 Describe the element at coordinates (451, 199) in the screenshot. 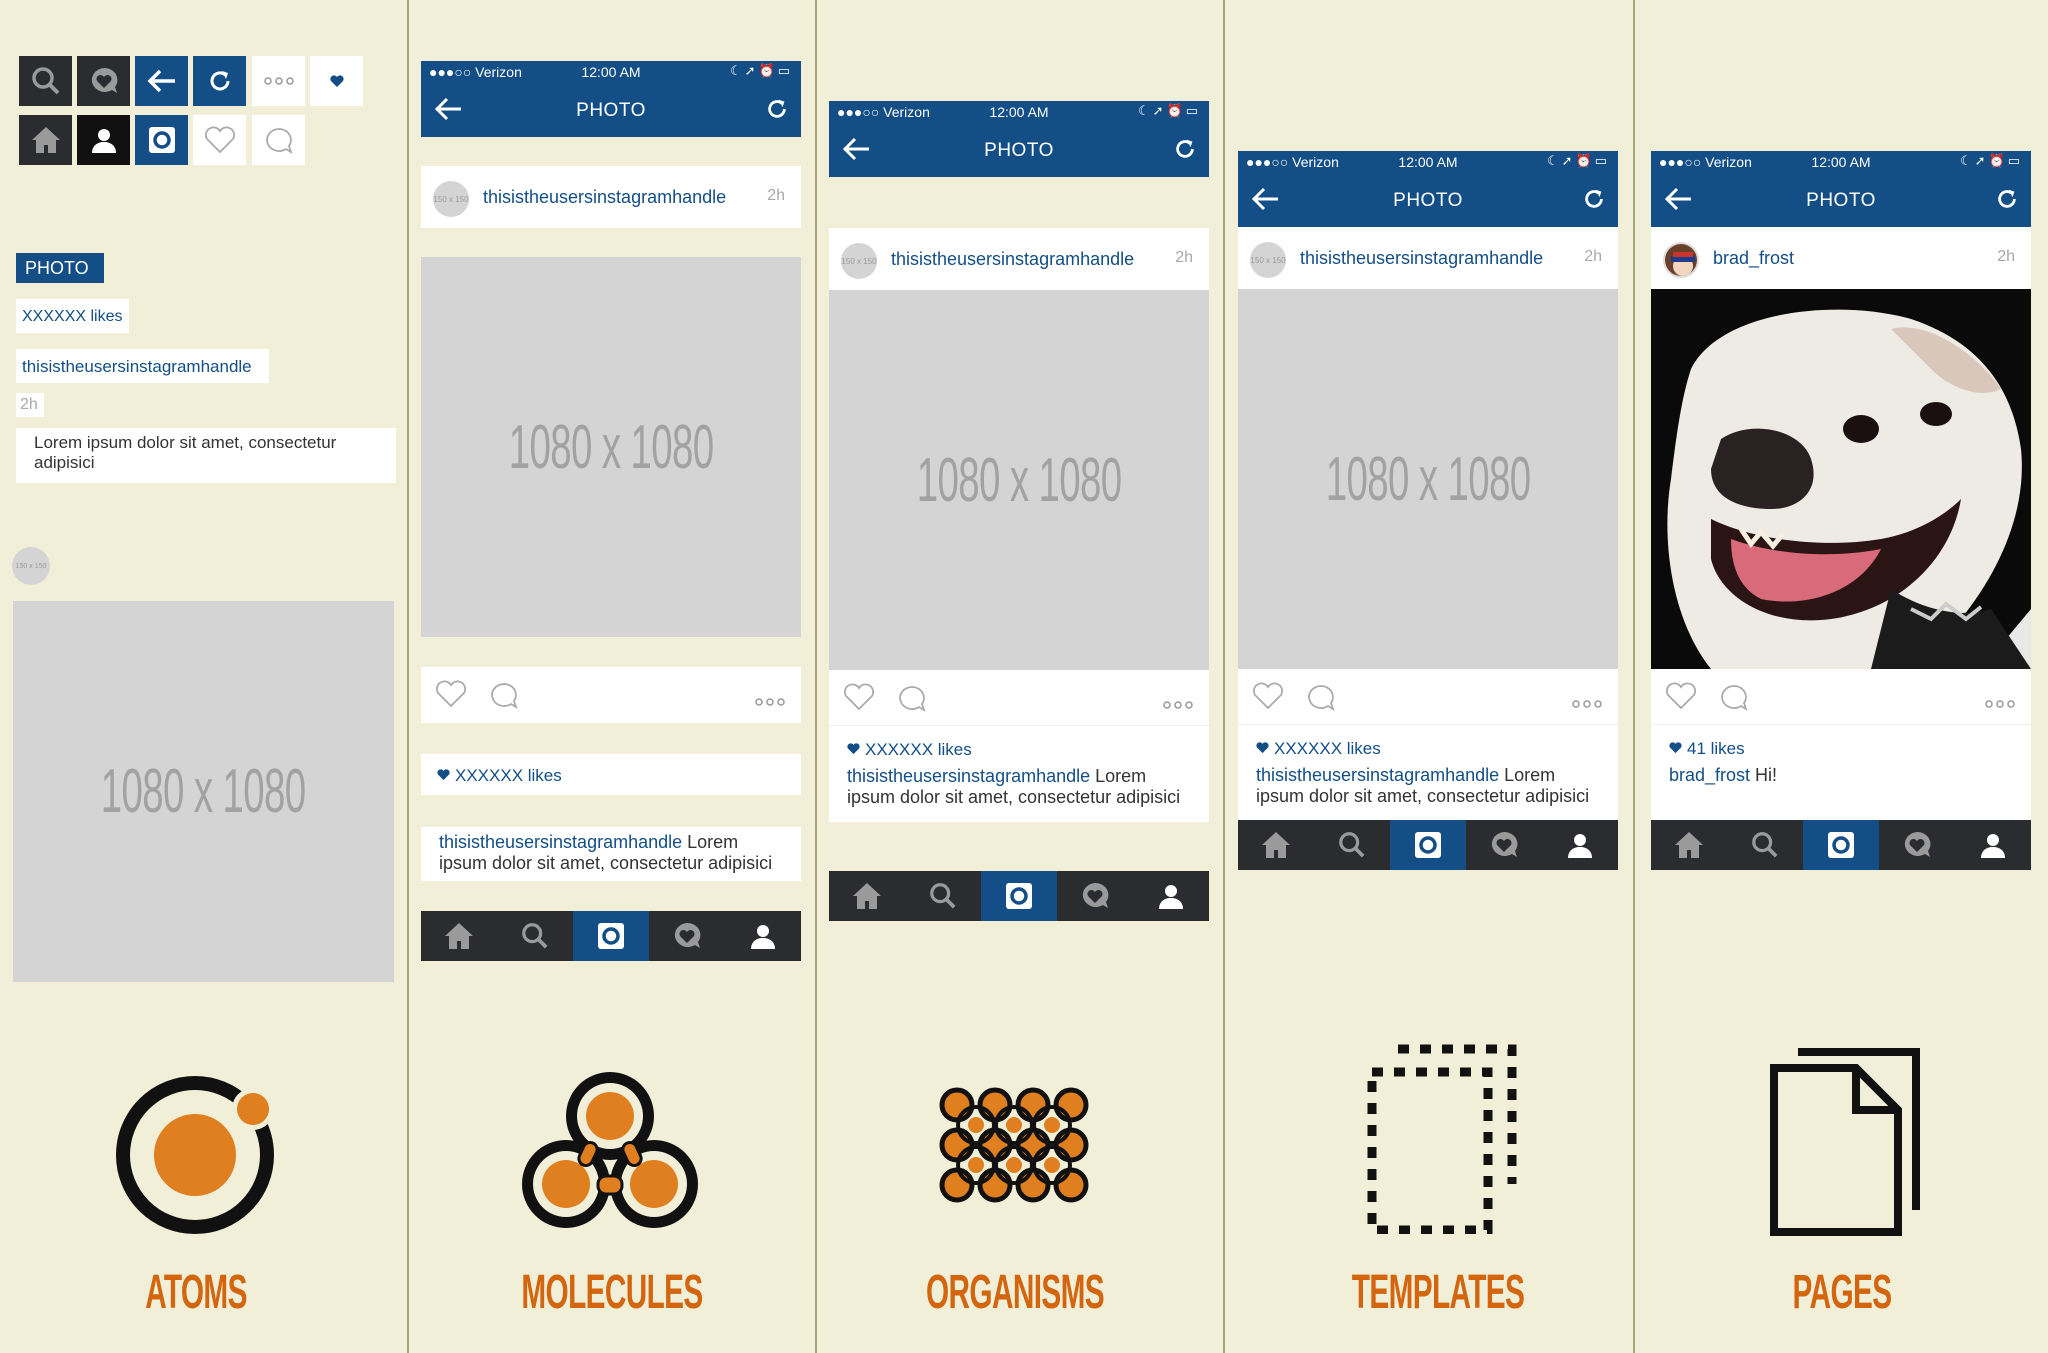

I see `avatar: 150 x 150` at that location.